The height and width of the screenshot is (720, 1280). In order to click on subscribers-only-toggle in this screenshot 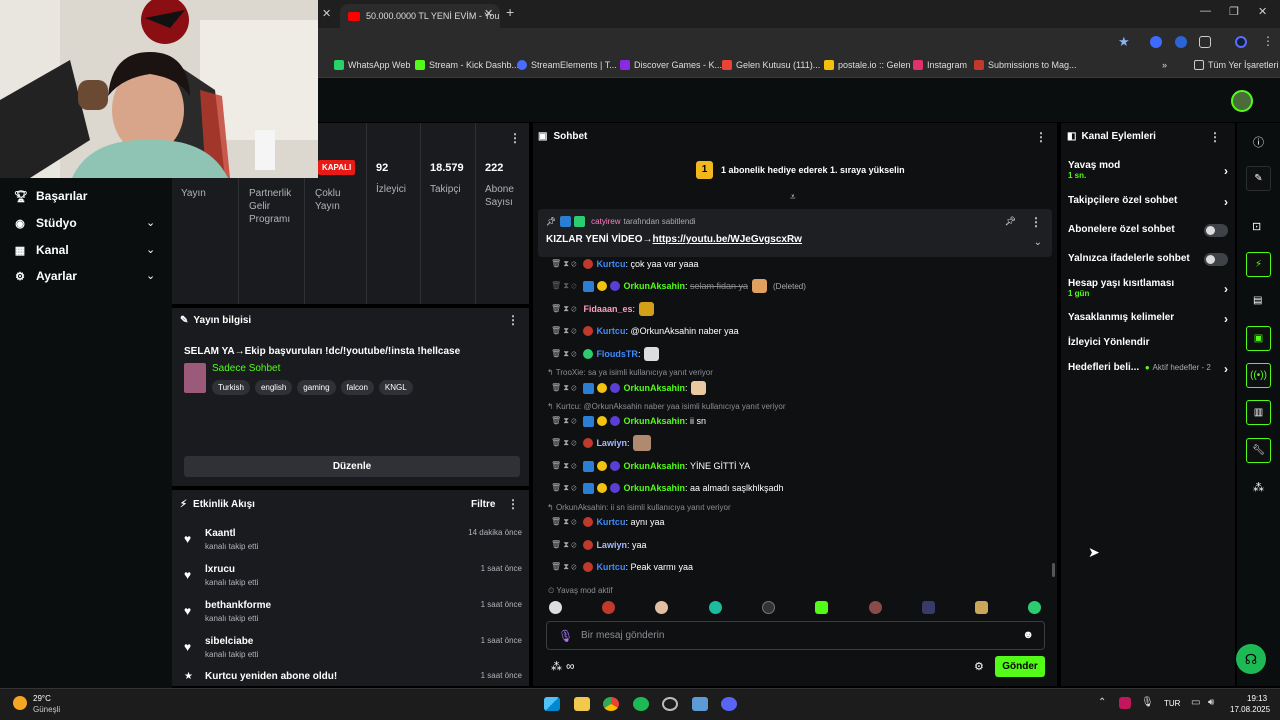, I will do `click(1216, 230)`.